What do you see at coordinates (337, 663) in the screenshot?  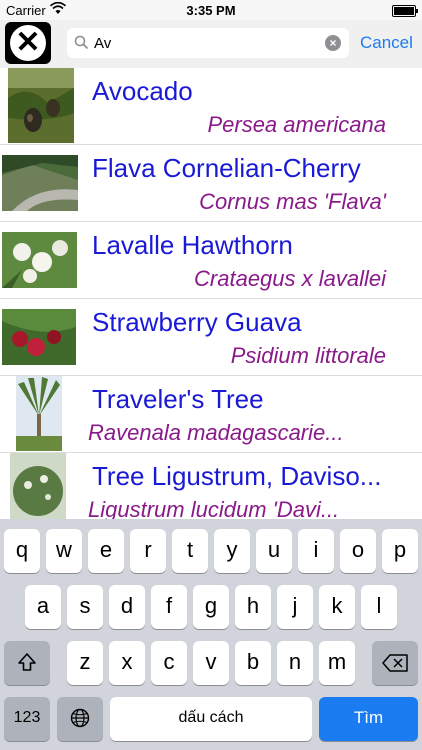 I see `key-m: m` at bounding box center [337, 663].